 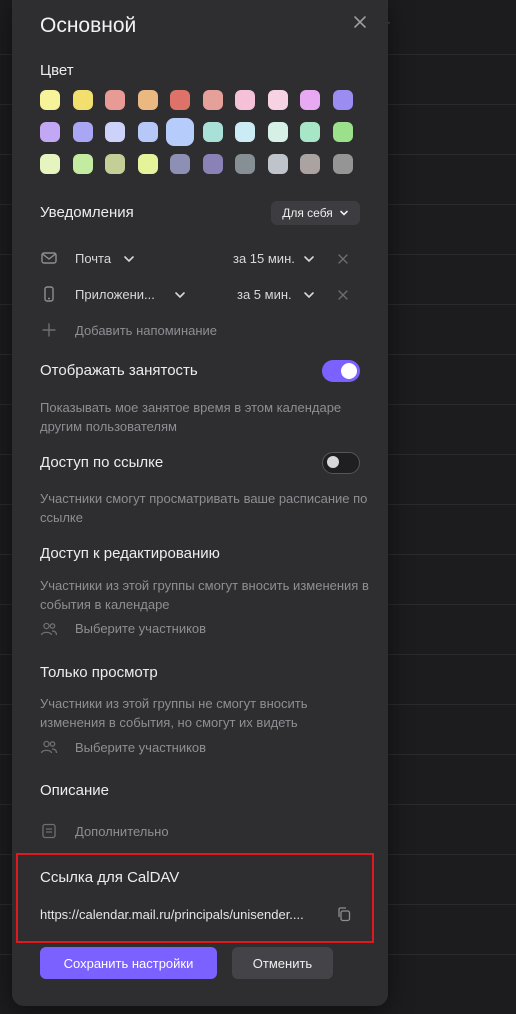 What do you see at coordinates (119, 370) in the screenshot?
I see `busy-label: Отображать занятость` at bounding box center [119, 370].